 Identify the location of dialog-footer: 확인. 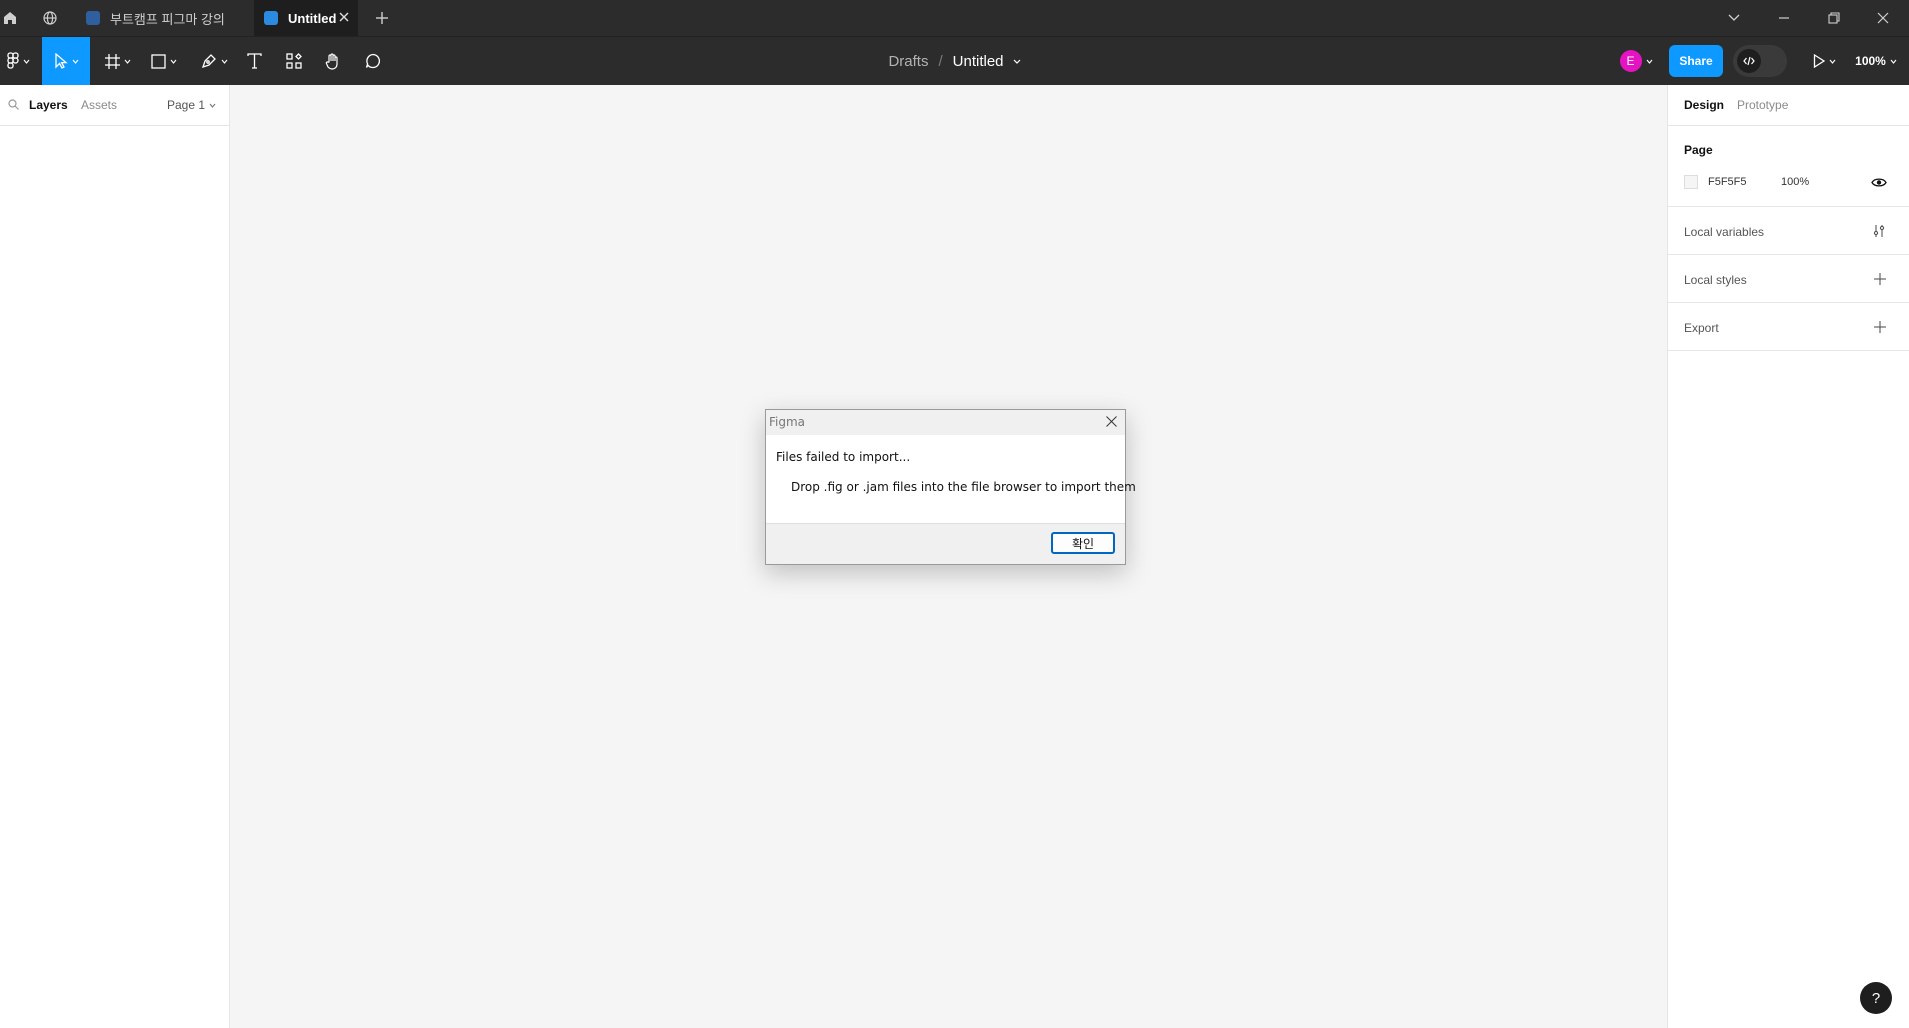
(945, 543).